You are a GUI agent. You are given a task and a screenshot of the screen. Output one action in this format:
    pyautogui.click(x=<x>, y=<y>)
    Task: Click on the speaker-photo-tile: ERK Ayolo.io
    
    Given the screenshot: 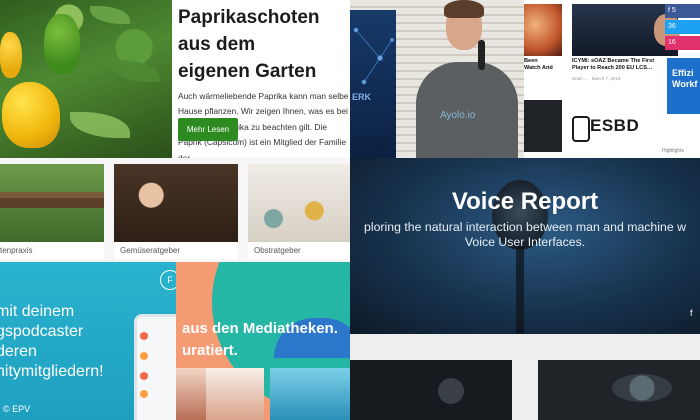 What is the action you would take?
    pyautogui.click(x=438, y=79)
    